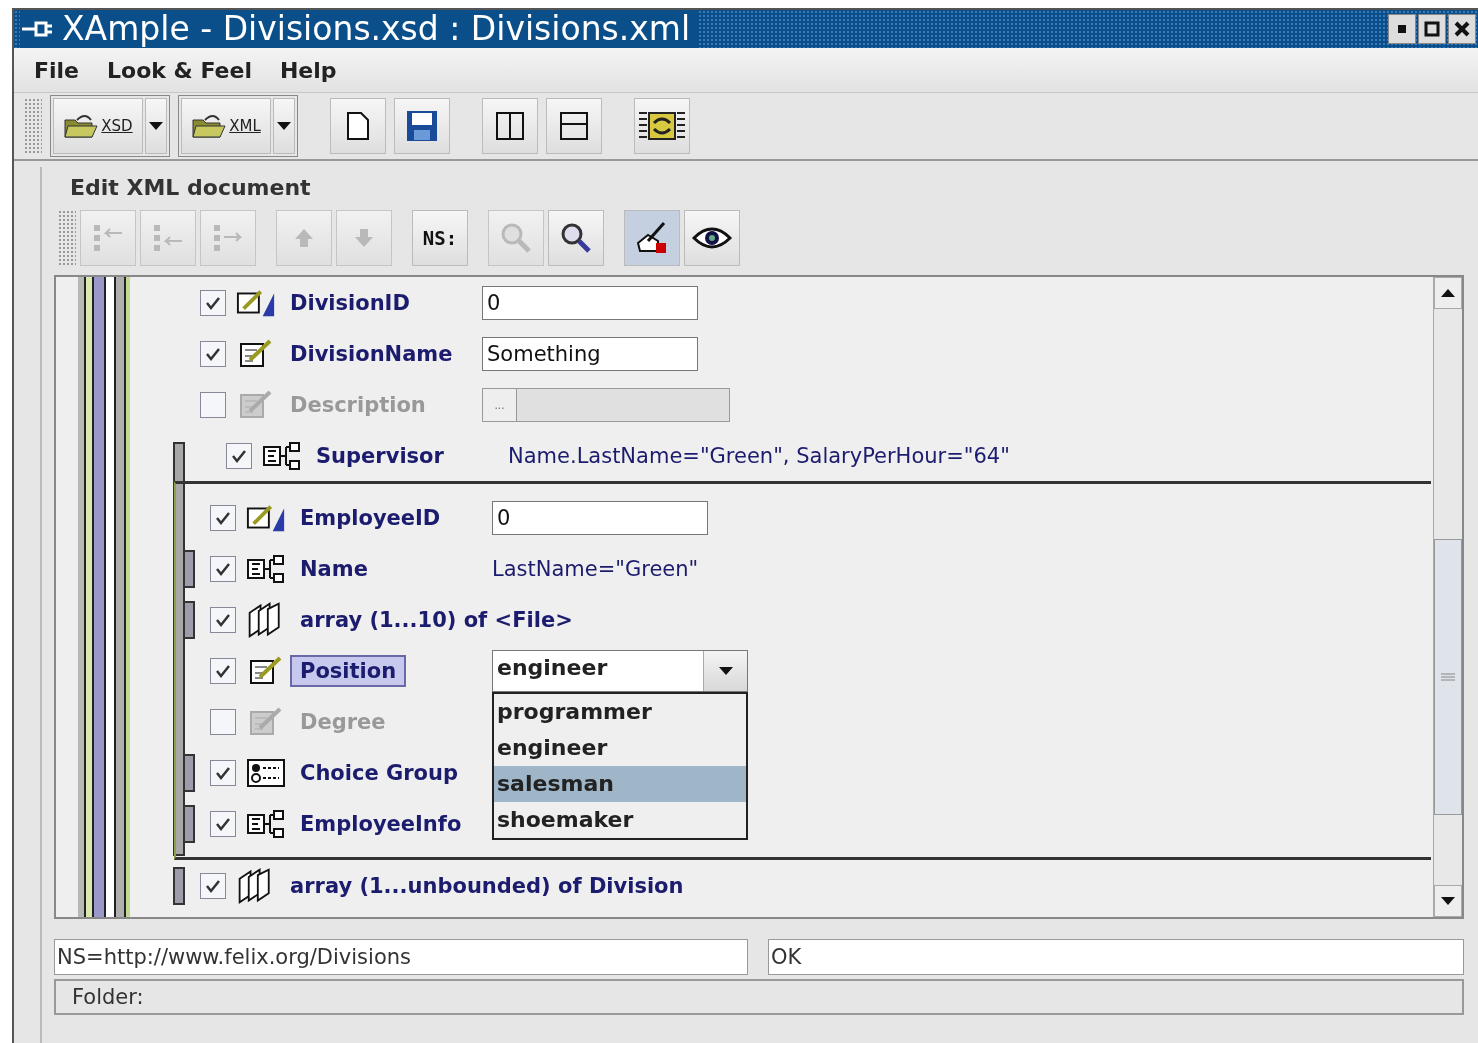 The height and width of the screenshot is (1043, 1478). I want to click on grip-icon, so click(1448, 677).